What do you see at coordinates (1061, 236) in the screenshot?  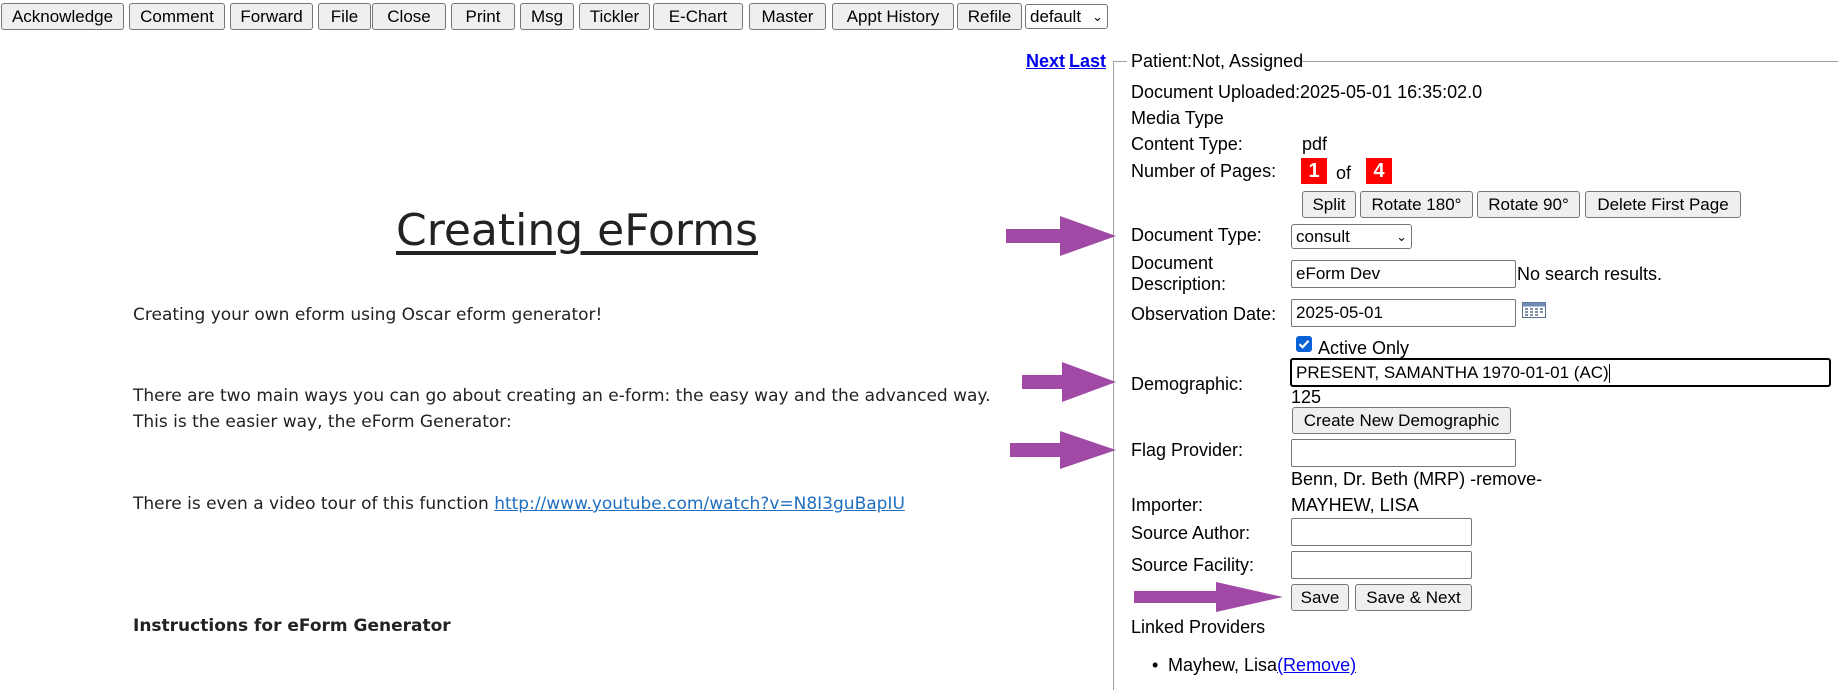 I see `arrow-document-type` at bounding box center [1061, 236].